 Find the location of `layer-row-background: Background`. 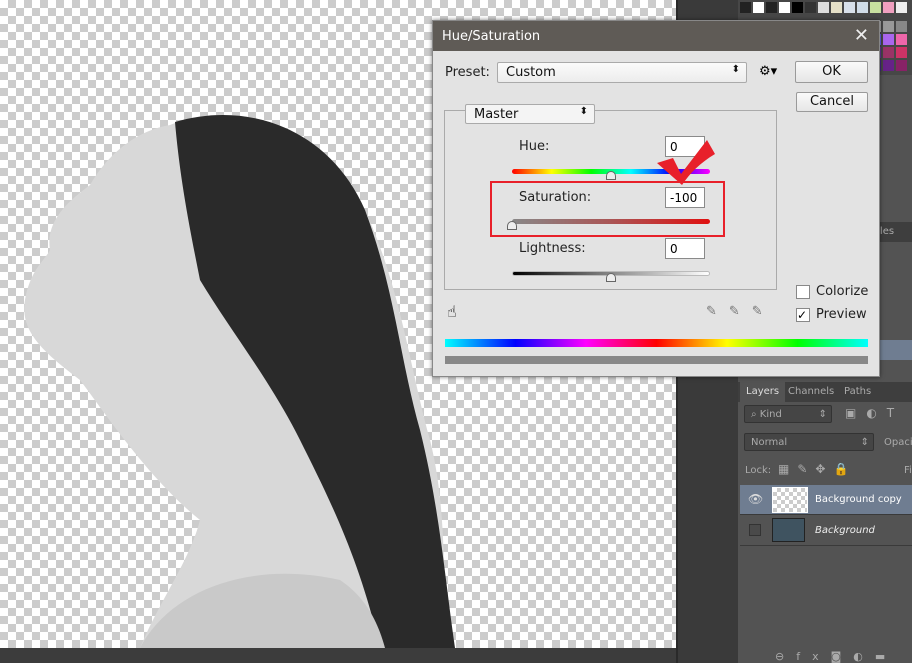

layer-row-background: Background is located at coordinates (826, 531).